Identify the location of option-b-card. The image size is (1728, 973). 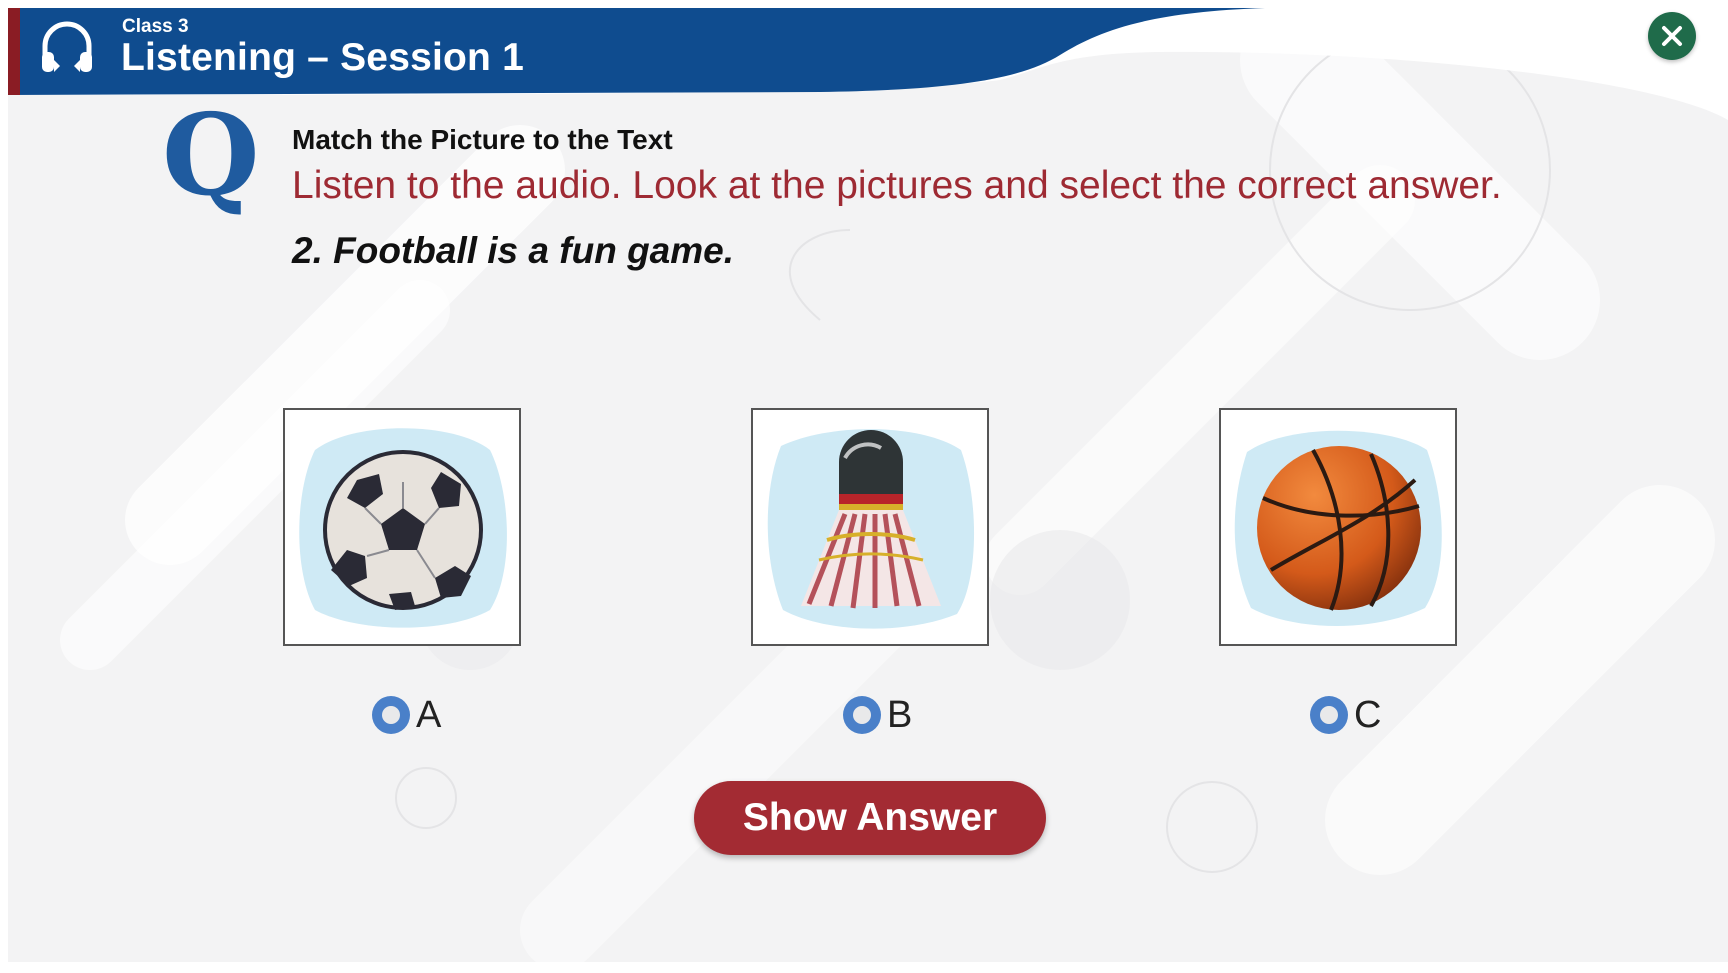
(870, 527).